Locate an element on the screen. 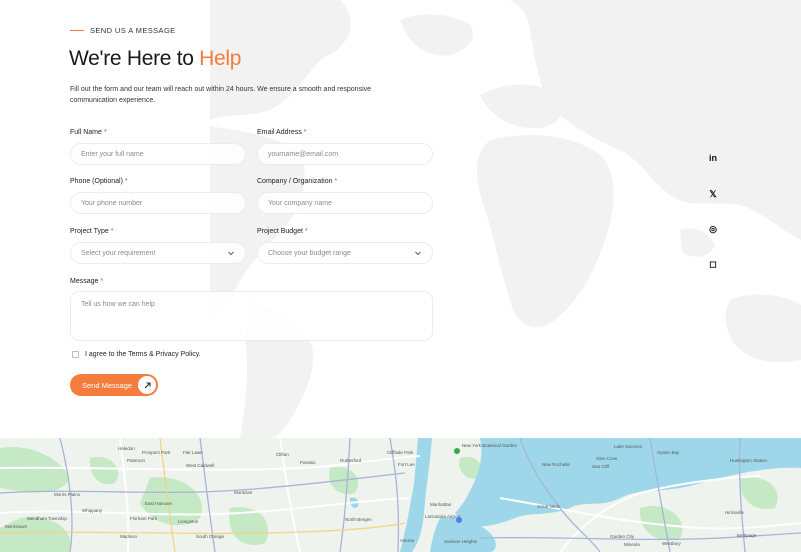  map-label: Haledon is located at coordinates (126, 448).